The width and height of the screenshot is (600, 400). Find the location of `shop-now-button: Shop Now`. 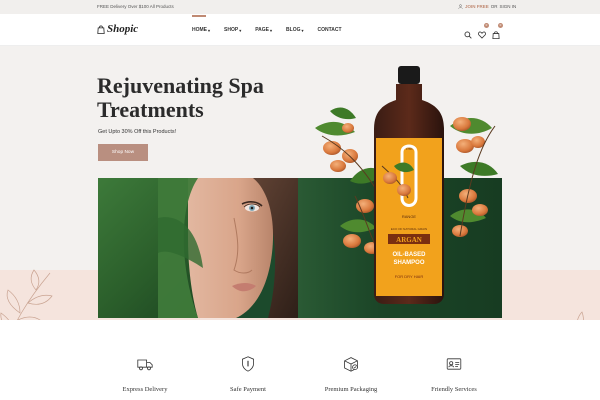

shop-now-button: Shop Now is located at coordinates (123, 152).